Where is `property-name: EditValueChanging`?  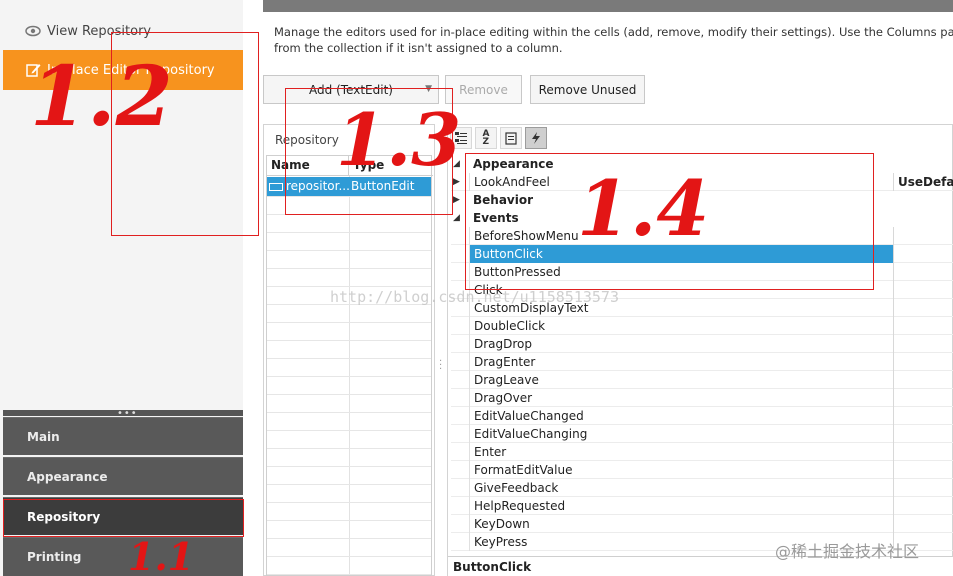
property-name: EditValueChanging is located at coordinates (681, 434).